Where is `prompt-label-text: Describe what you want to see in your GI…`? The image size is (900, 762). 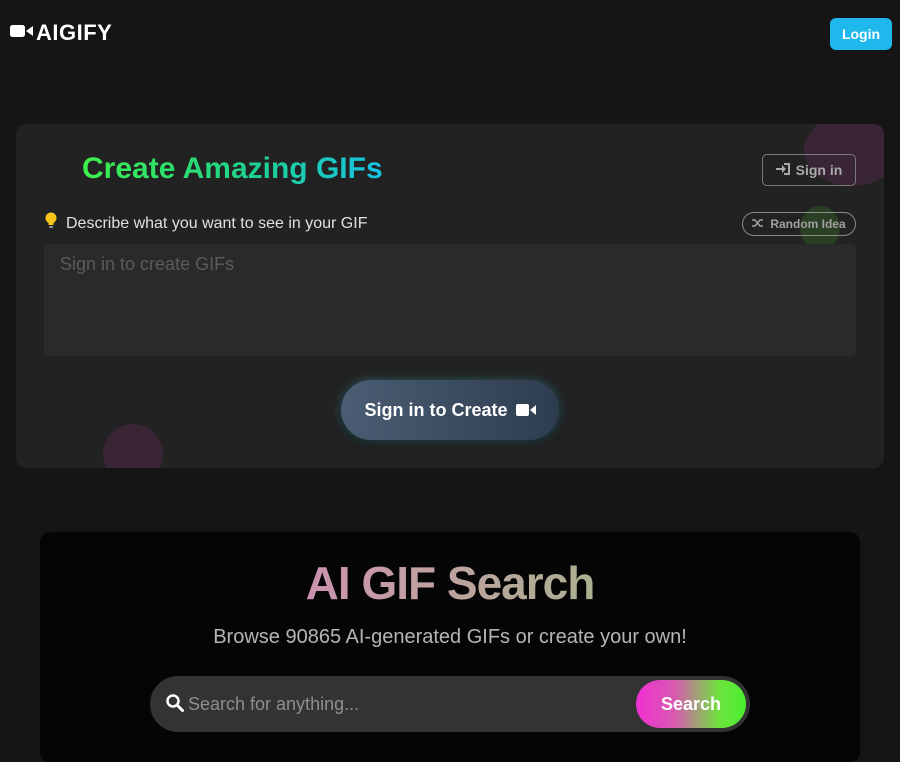
prompt-label-text: Describe what you want to see in your GI… is located at coordinates (217, 223).